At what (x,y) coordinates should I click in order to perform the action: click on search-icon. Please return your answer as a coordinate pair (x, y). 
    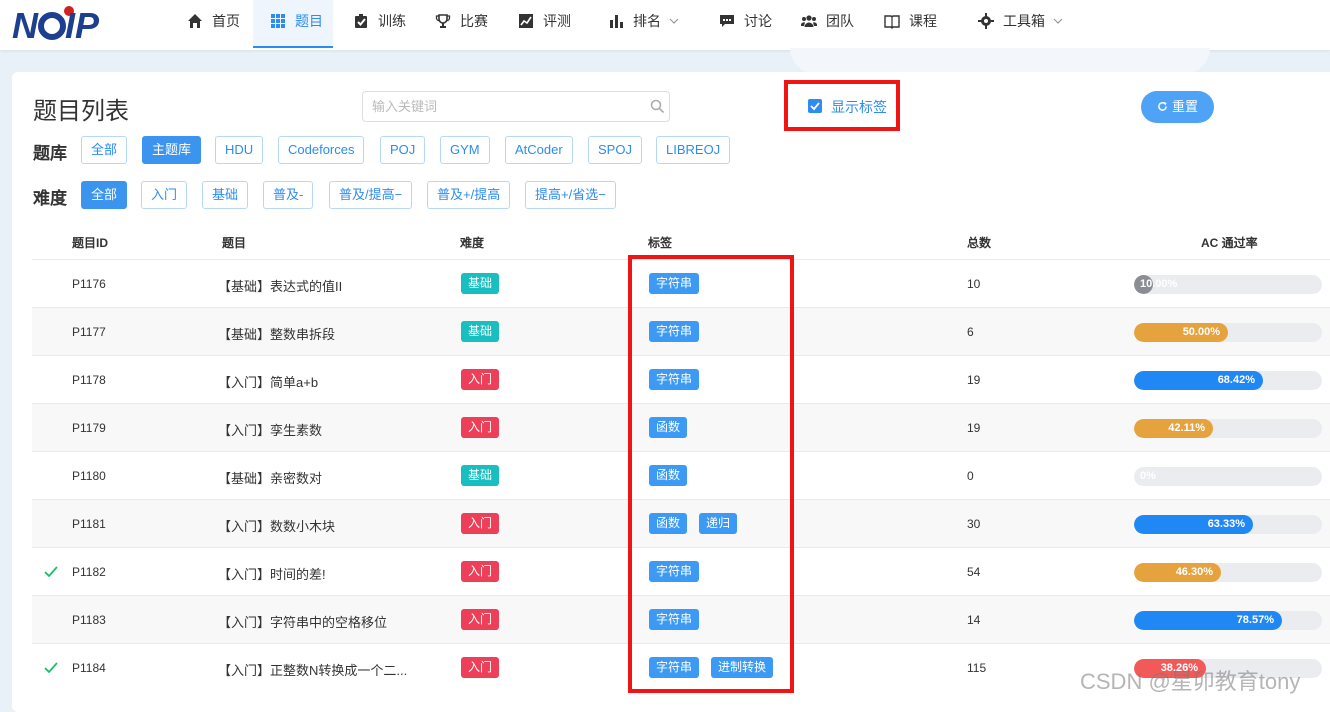
    Looking at the image, I should click on (657, 106).